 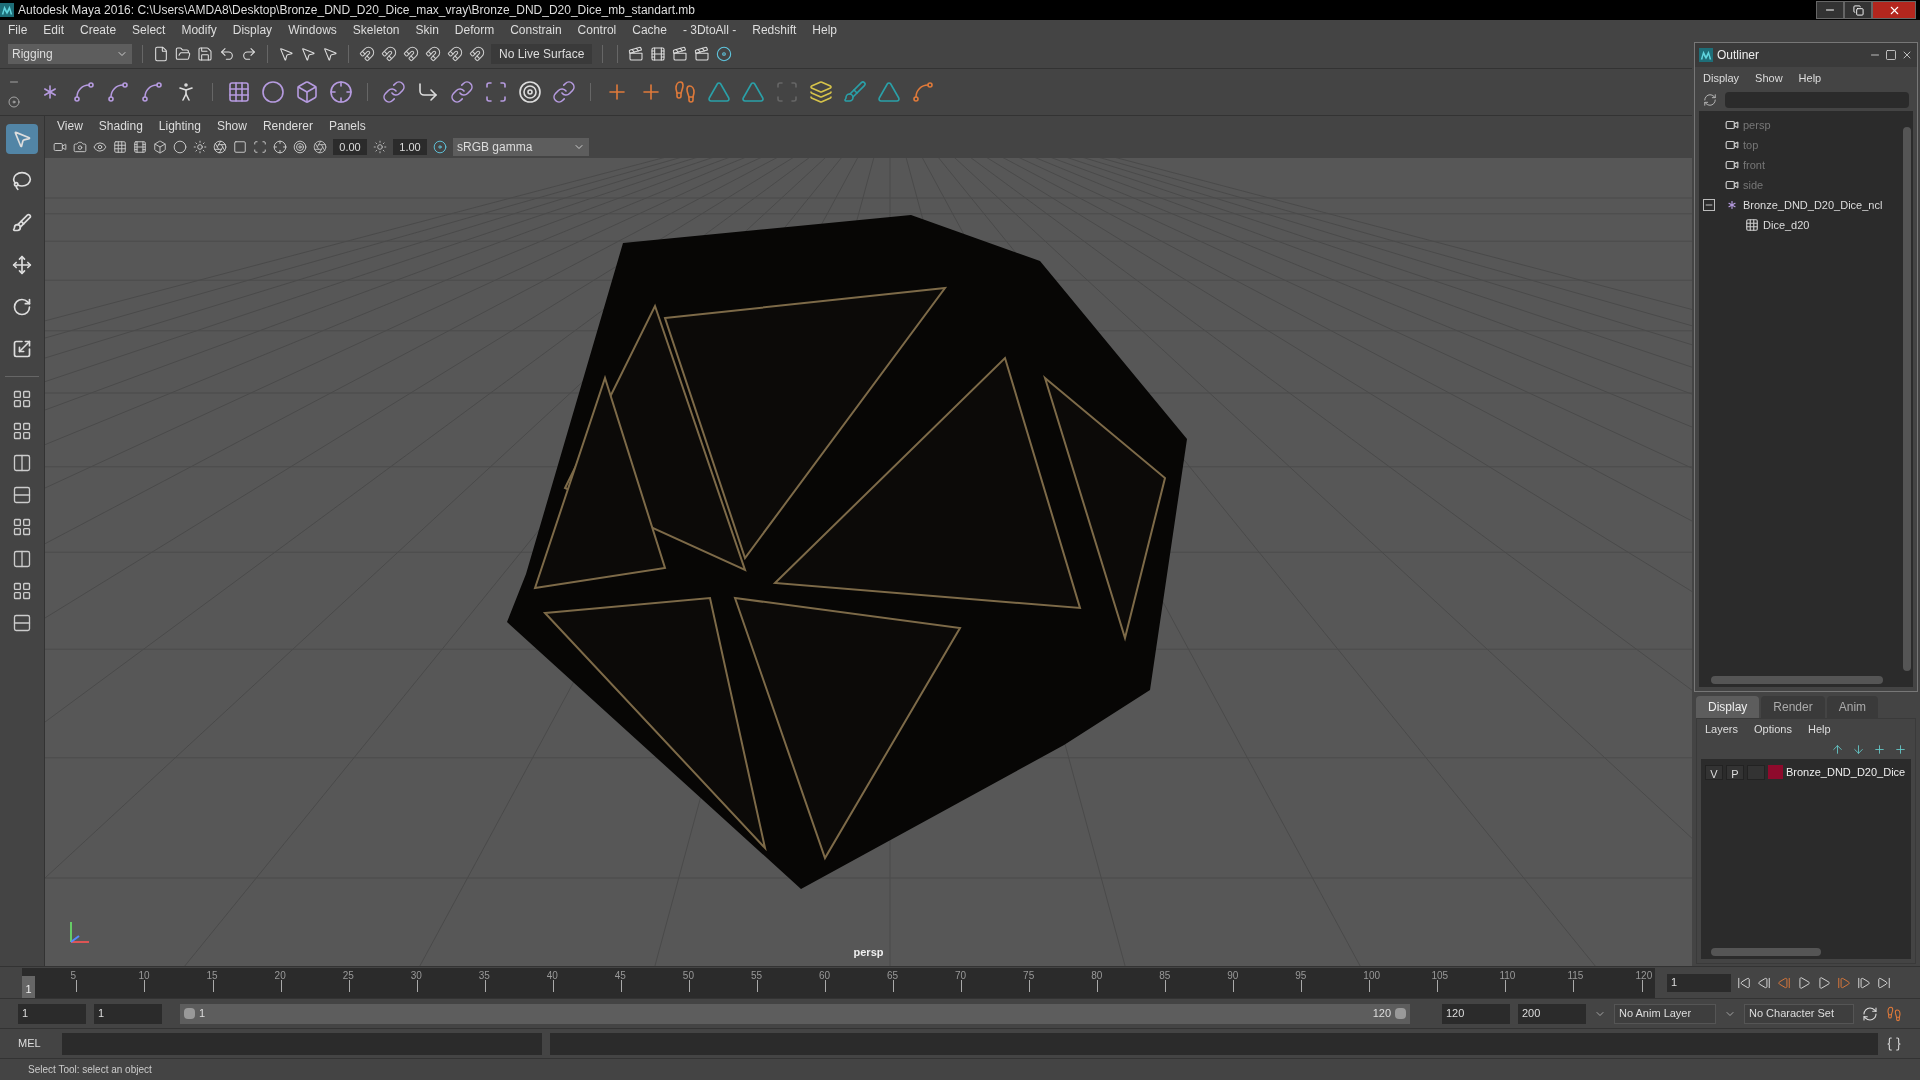 I want to click on menu-item: Help, so click(x=824, y=30).